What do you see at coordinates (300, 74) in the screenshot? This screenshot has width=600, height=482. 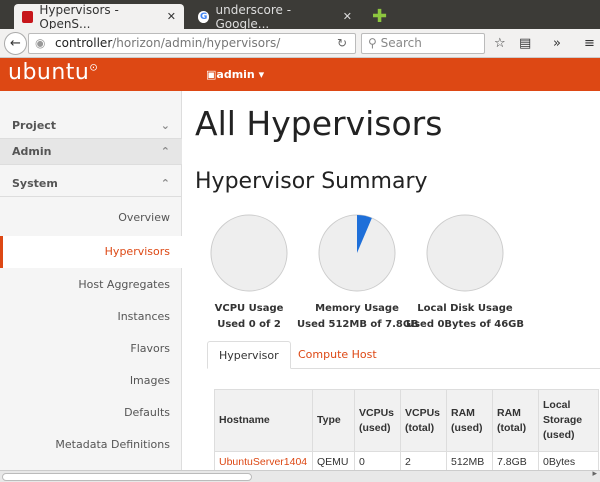 I see `app-header: ubuntu⊙ ▣admin ▾` at bounding box center [300, 74].